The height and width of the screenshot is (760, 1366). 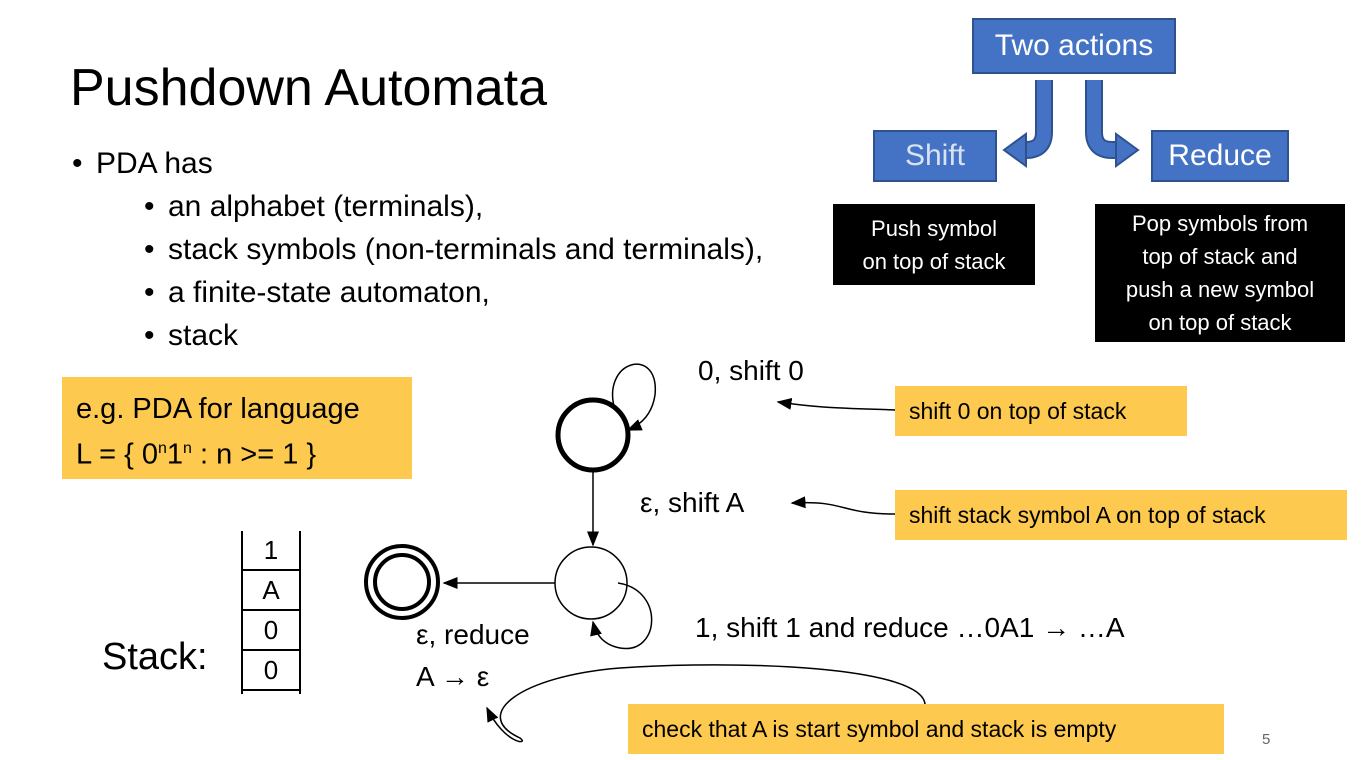 I want to click on page-number: 5, so click(x=1266, y=739).